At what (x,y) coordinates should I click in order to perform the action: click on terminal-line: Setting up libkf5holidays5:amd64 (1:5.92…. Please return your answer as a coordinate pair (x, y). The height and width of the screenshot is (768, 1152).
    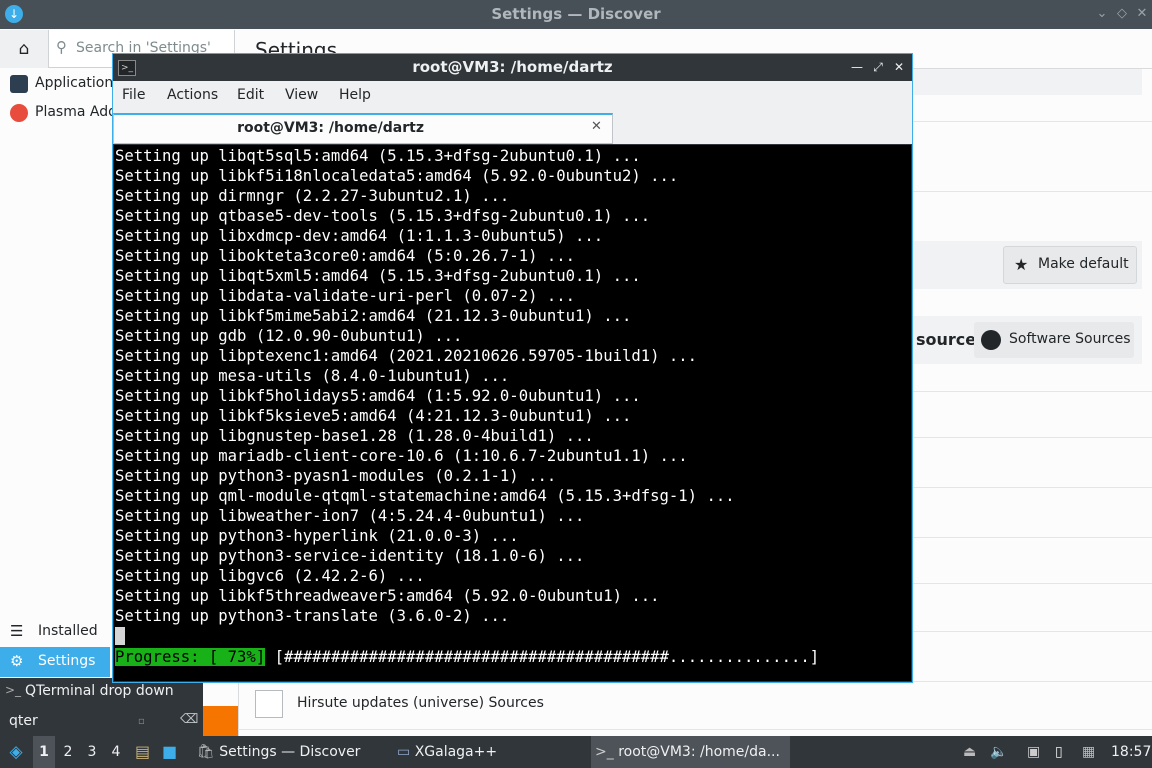
    Looking at the image, I should click on (378, 396).